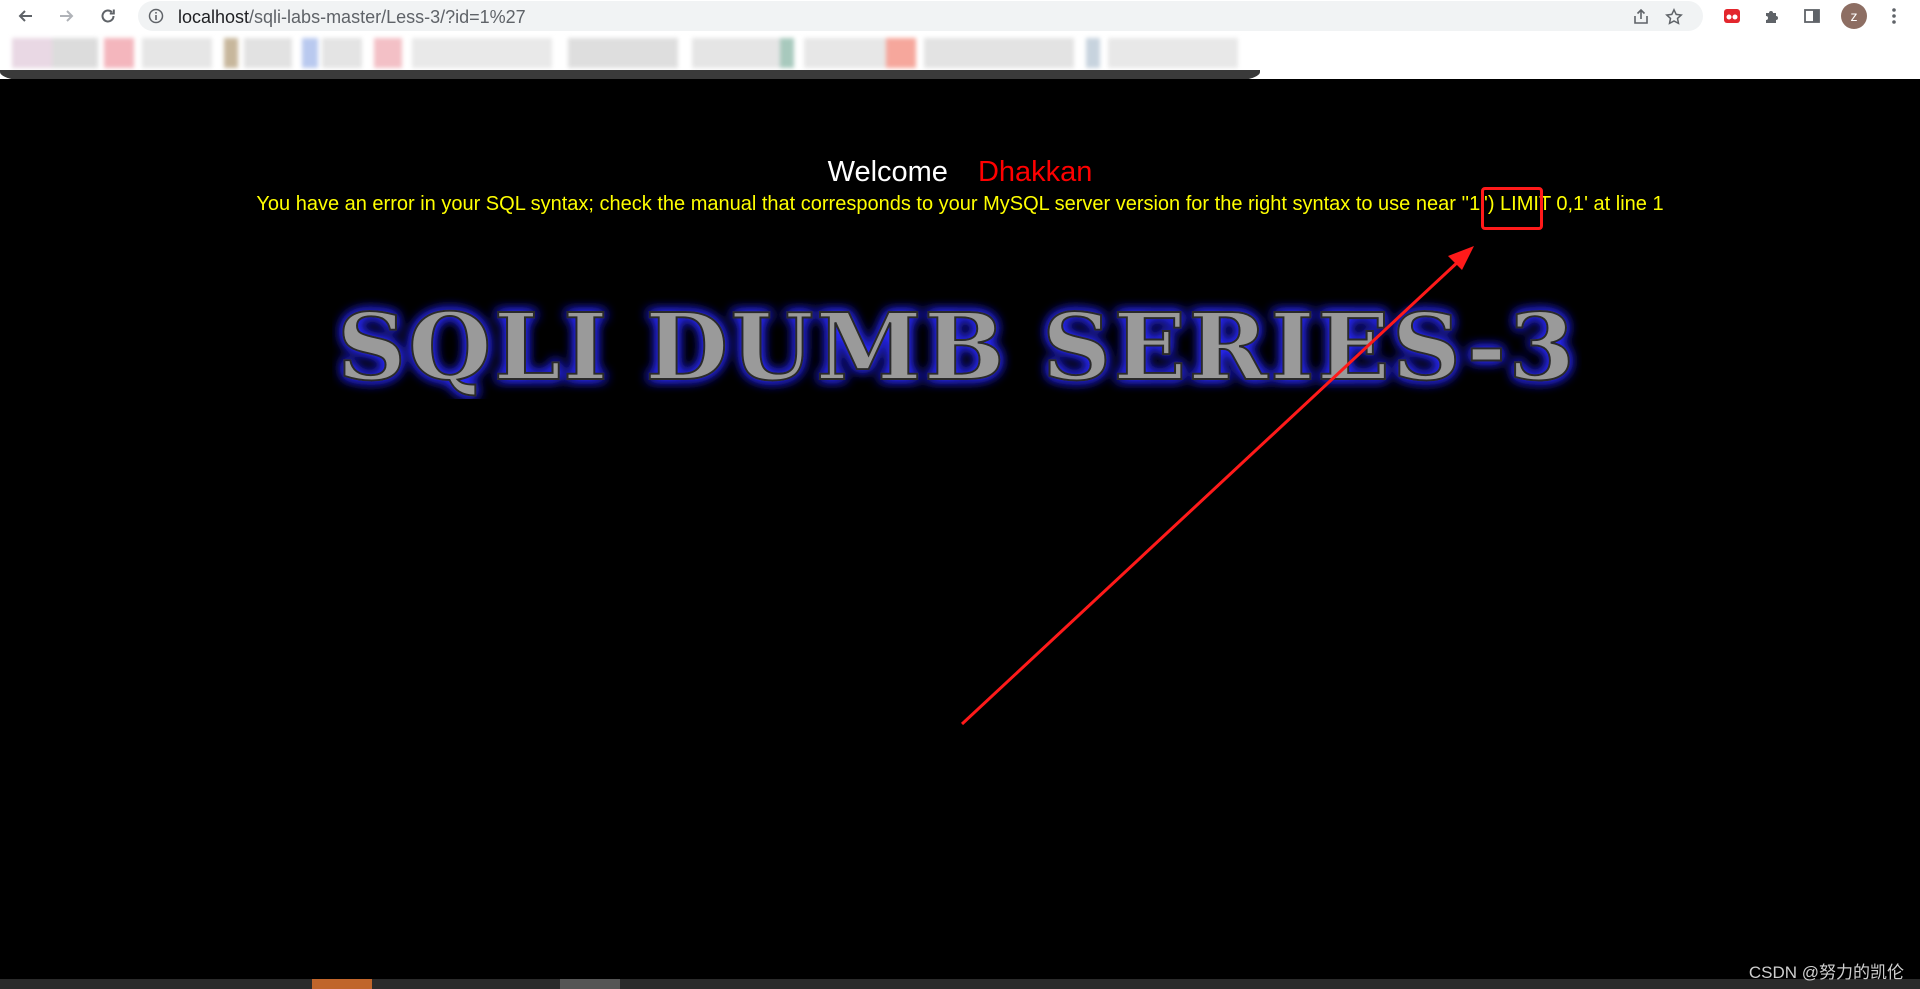  What do you see at coordinates (66, 16) in the screenshot?
I see `arrow-right-icon` at bounding box center [66, 16].